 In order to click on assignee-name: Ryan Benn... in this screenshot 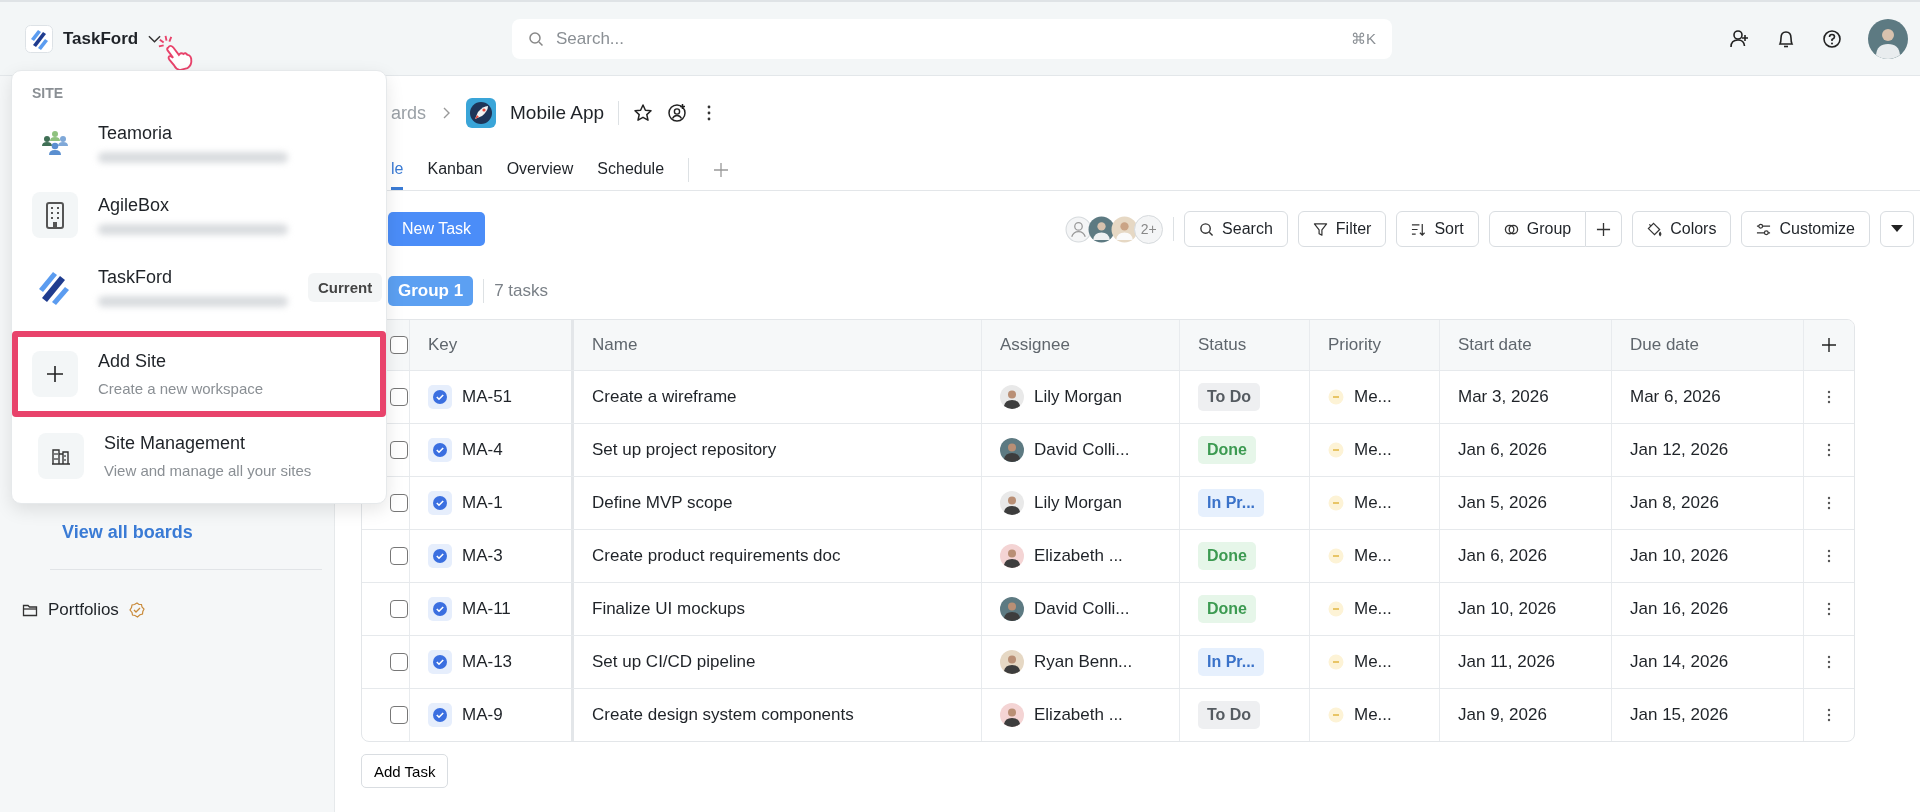, I will do `click(1083, 662)`.